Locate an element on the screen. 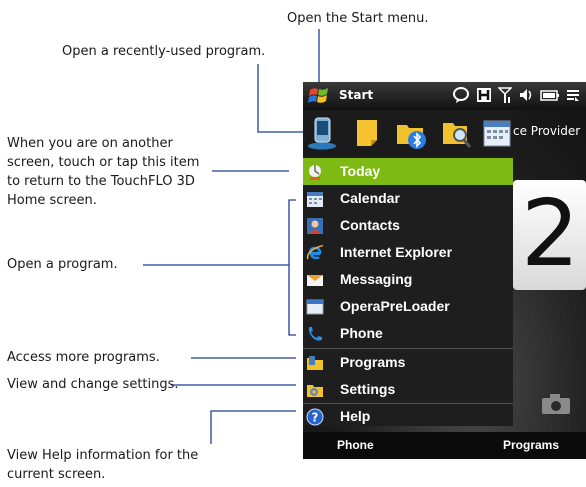  callout-settings: View and change settings. is located at coordinates (93, 384).